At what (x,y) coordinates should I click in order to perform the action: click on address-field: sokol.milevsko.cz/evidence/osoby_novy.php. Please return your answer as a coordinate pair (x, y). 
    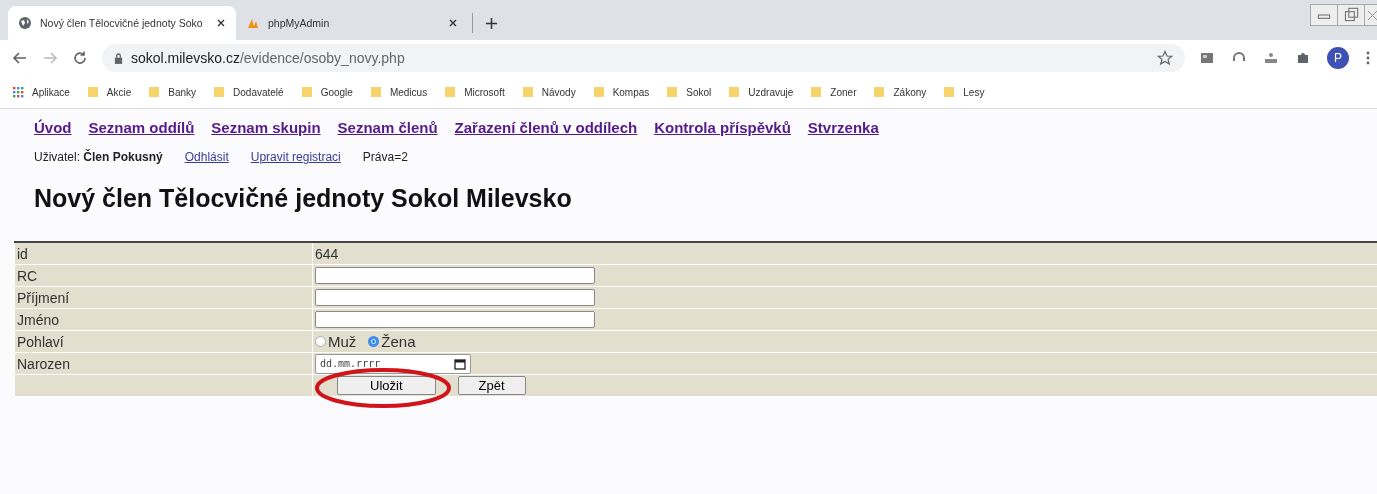
    Looking at the image, I should click on (643, 58).